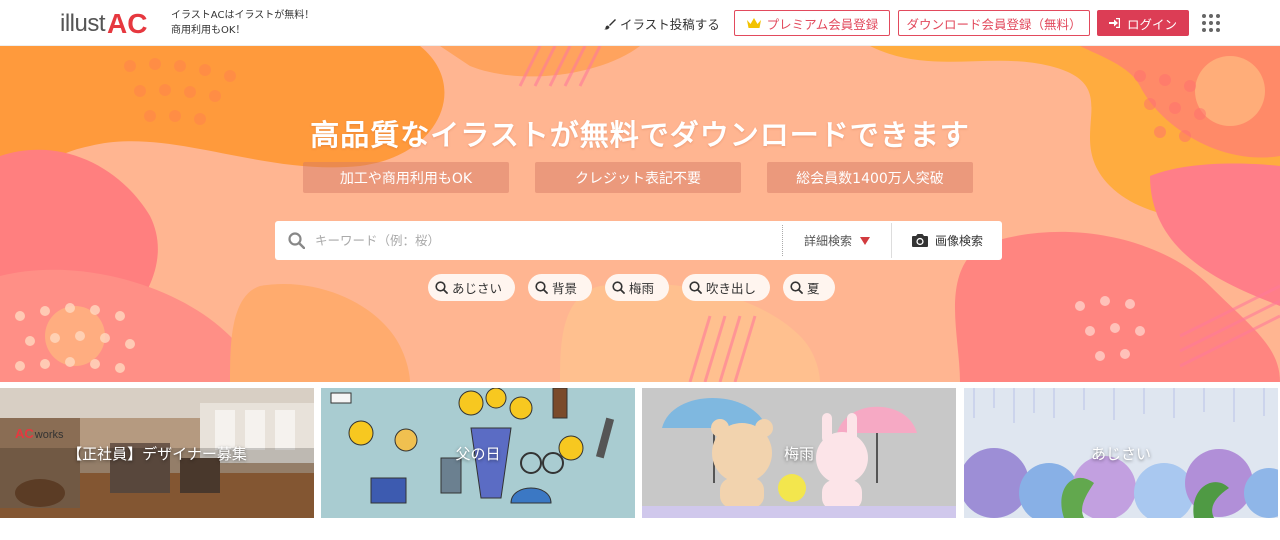  I want to click on tile-label: 父の日, so click(478, 453).